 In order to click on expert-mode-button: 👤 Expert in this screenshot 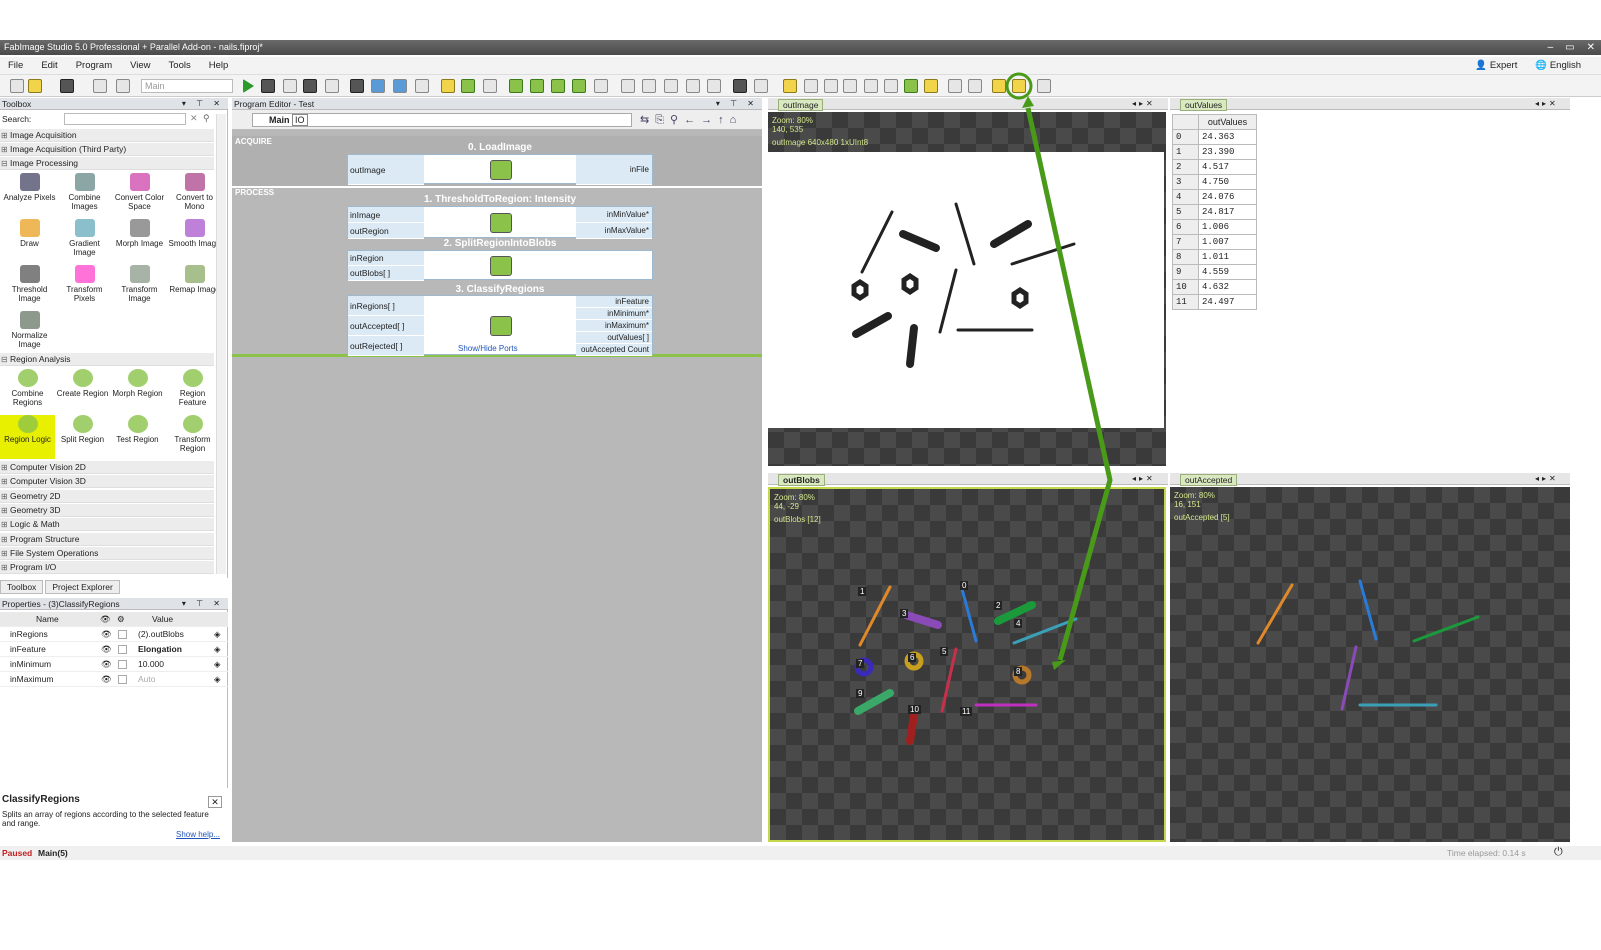, I will do `click(1496, 66)`.